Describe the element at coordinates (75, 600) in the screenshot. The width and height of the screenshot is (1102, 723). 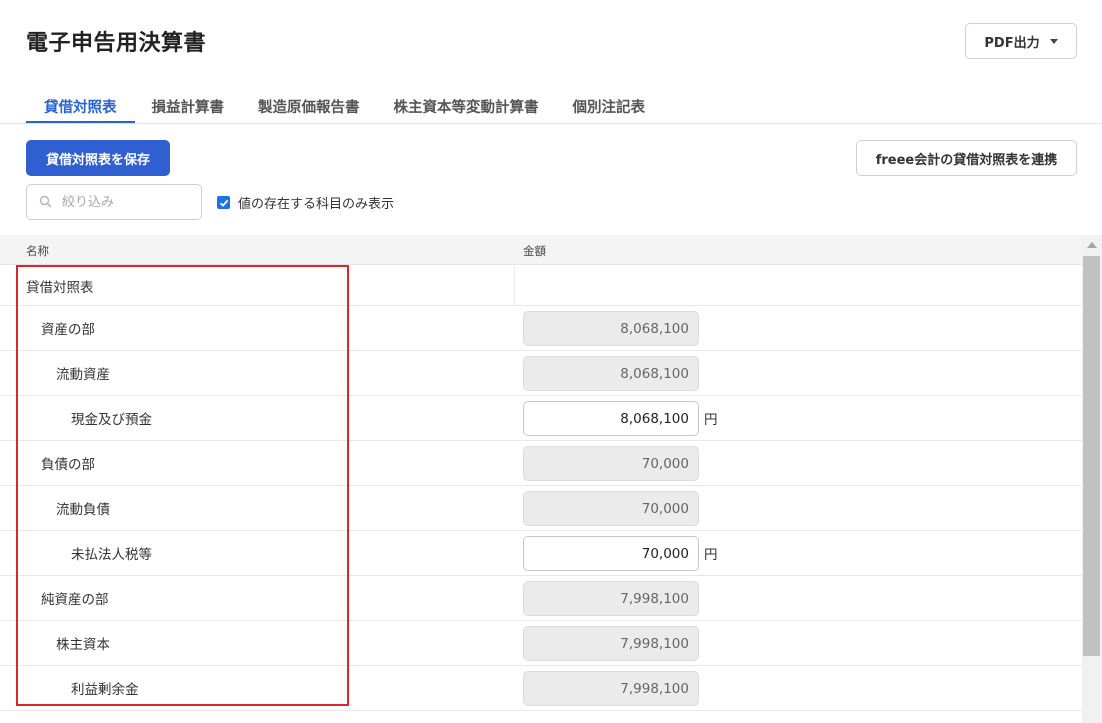
I see `row-name: 純資産の部` at that location.